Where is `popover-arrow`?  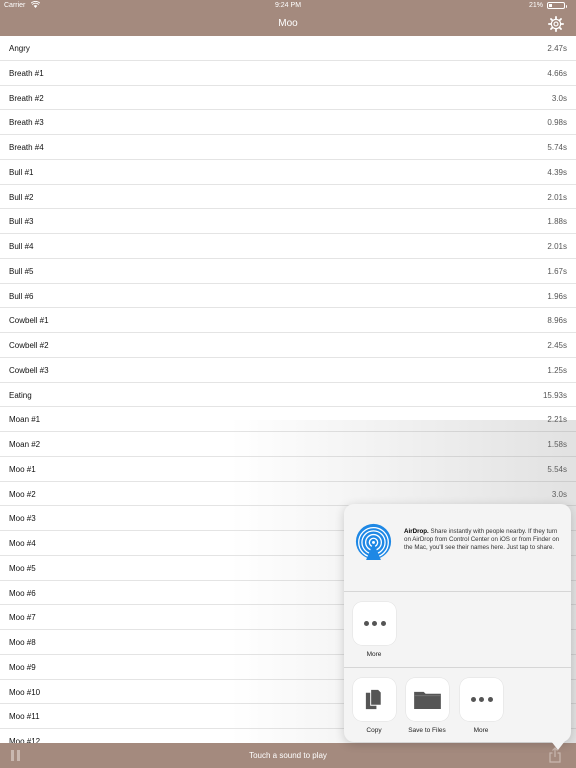
popover-arrow is located at coordinates (558, 745).